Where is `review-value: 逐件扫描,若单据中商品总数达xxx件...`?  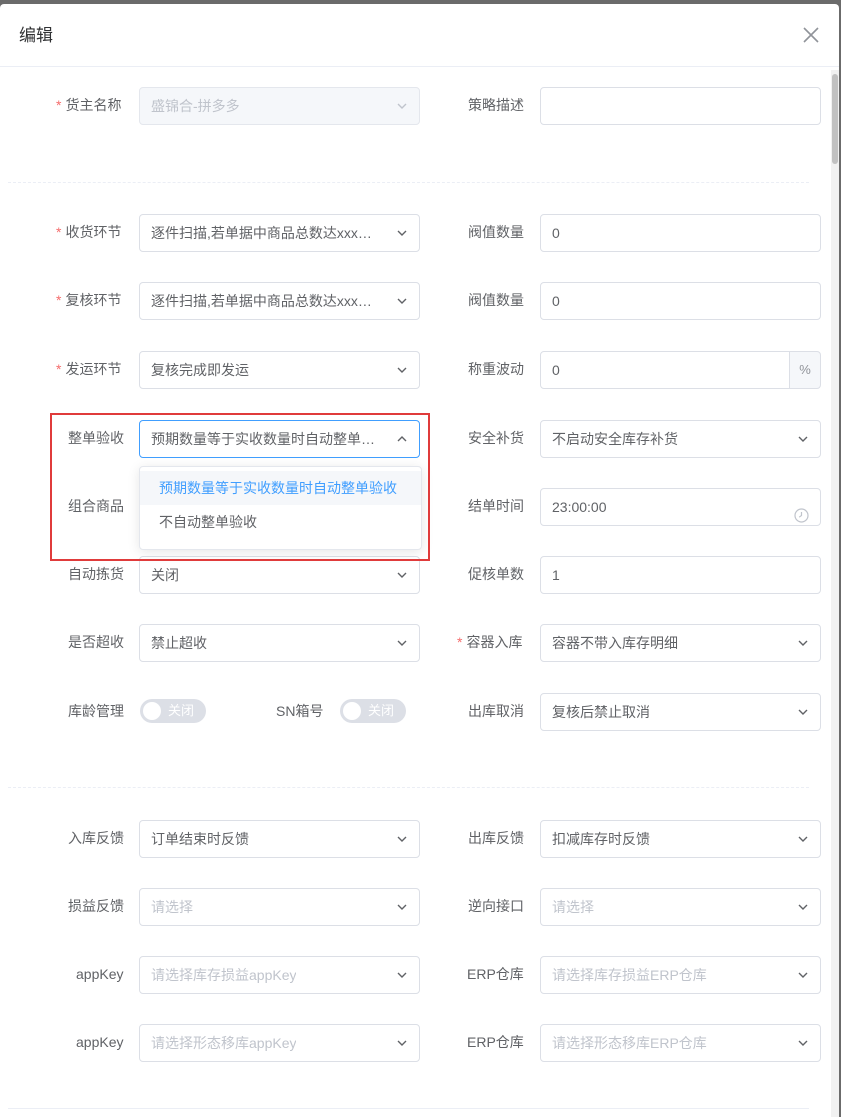 review-value: 逐件扫描,若单据中商品总数达xxx件... is located at coordinates (267, 301).